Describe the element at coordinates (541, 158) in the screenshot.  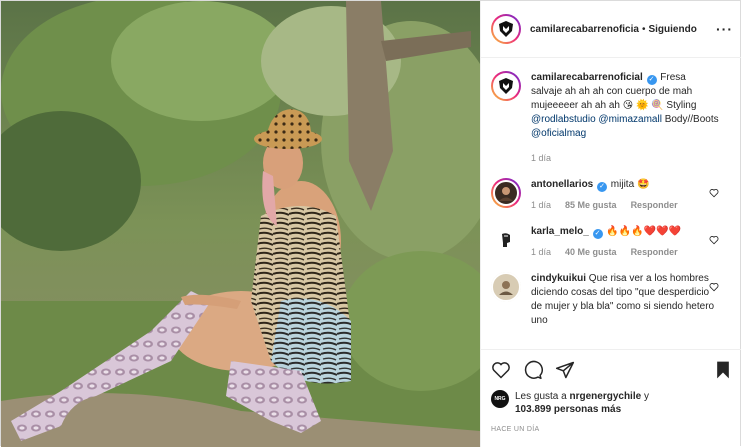
I see `caption-time: 1 día` at that location.